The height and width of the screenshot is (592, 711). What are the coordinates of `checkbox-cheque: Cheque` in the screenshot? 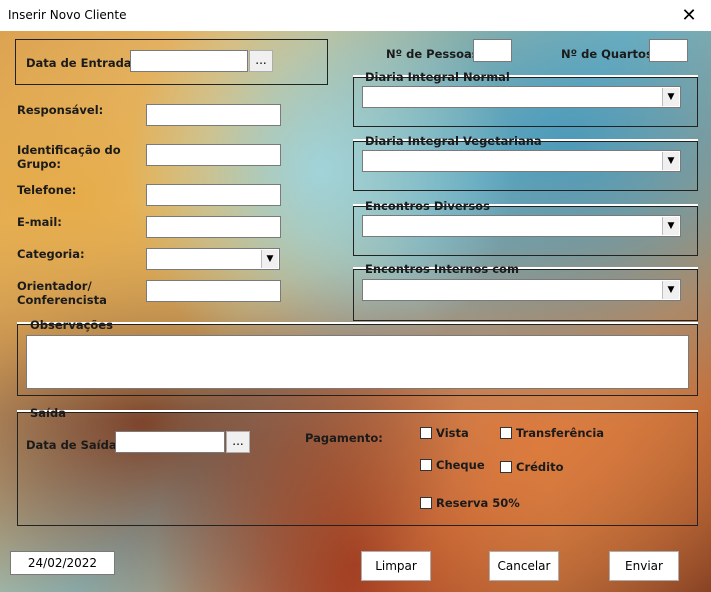 It's located at (452, 465).